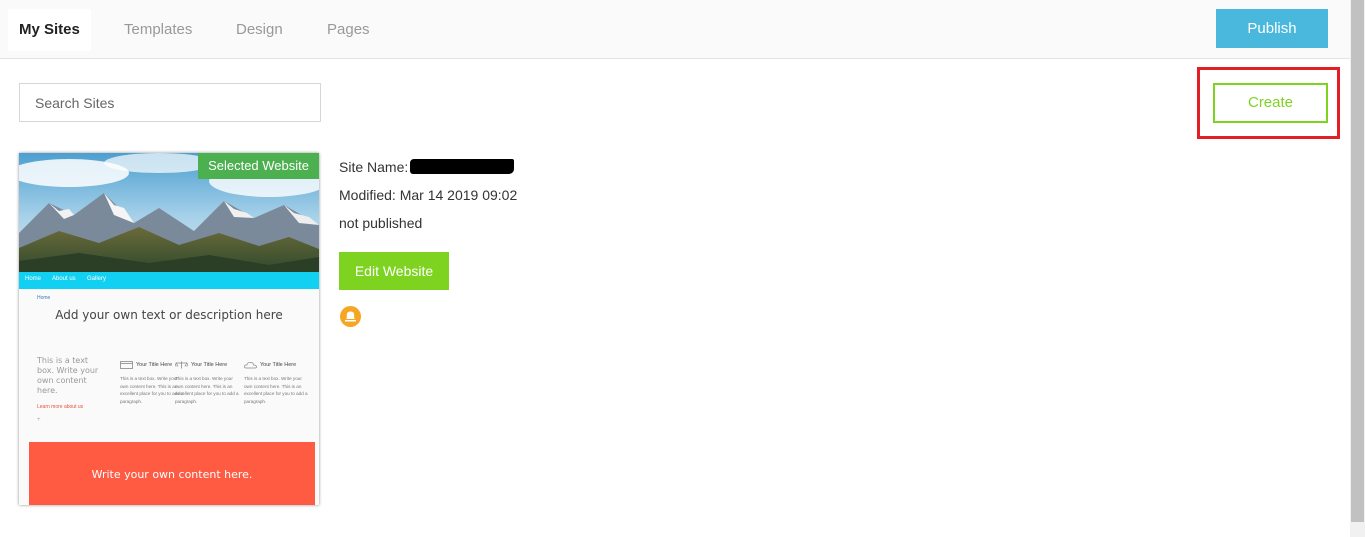 The height and width of the screenshot is (537, 1365). Describe the element at coordinates (258, 166) in the screenshot. I see `selected-website-badge: Selected Website` at that location.